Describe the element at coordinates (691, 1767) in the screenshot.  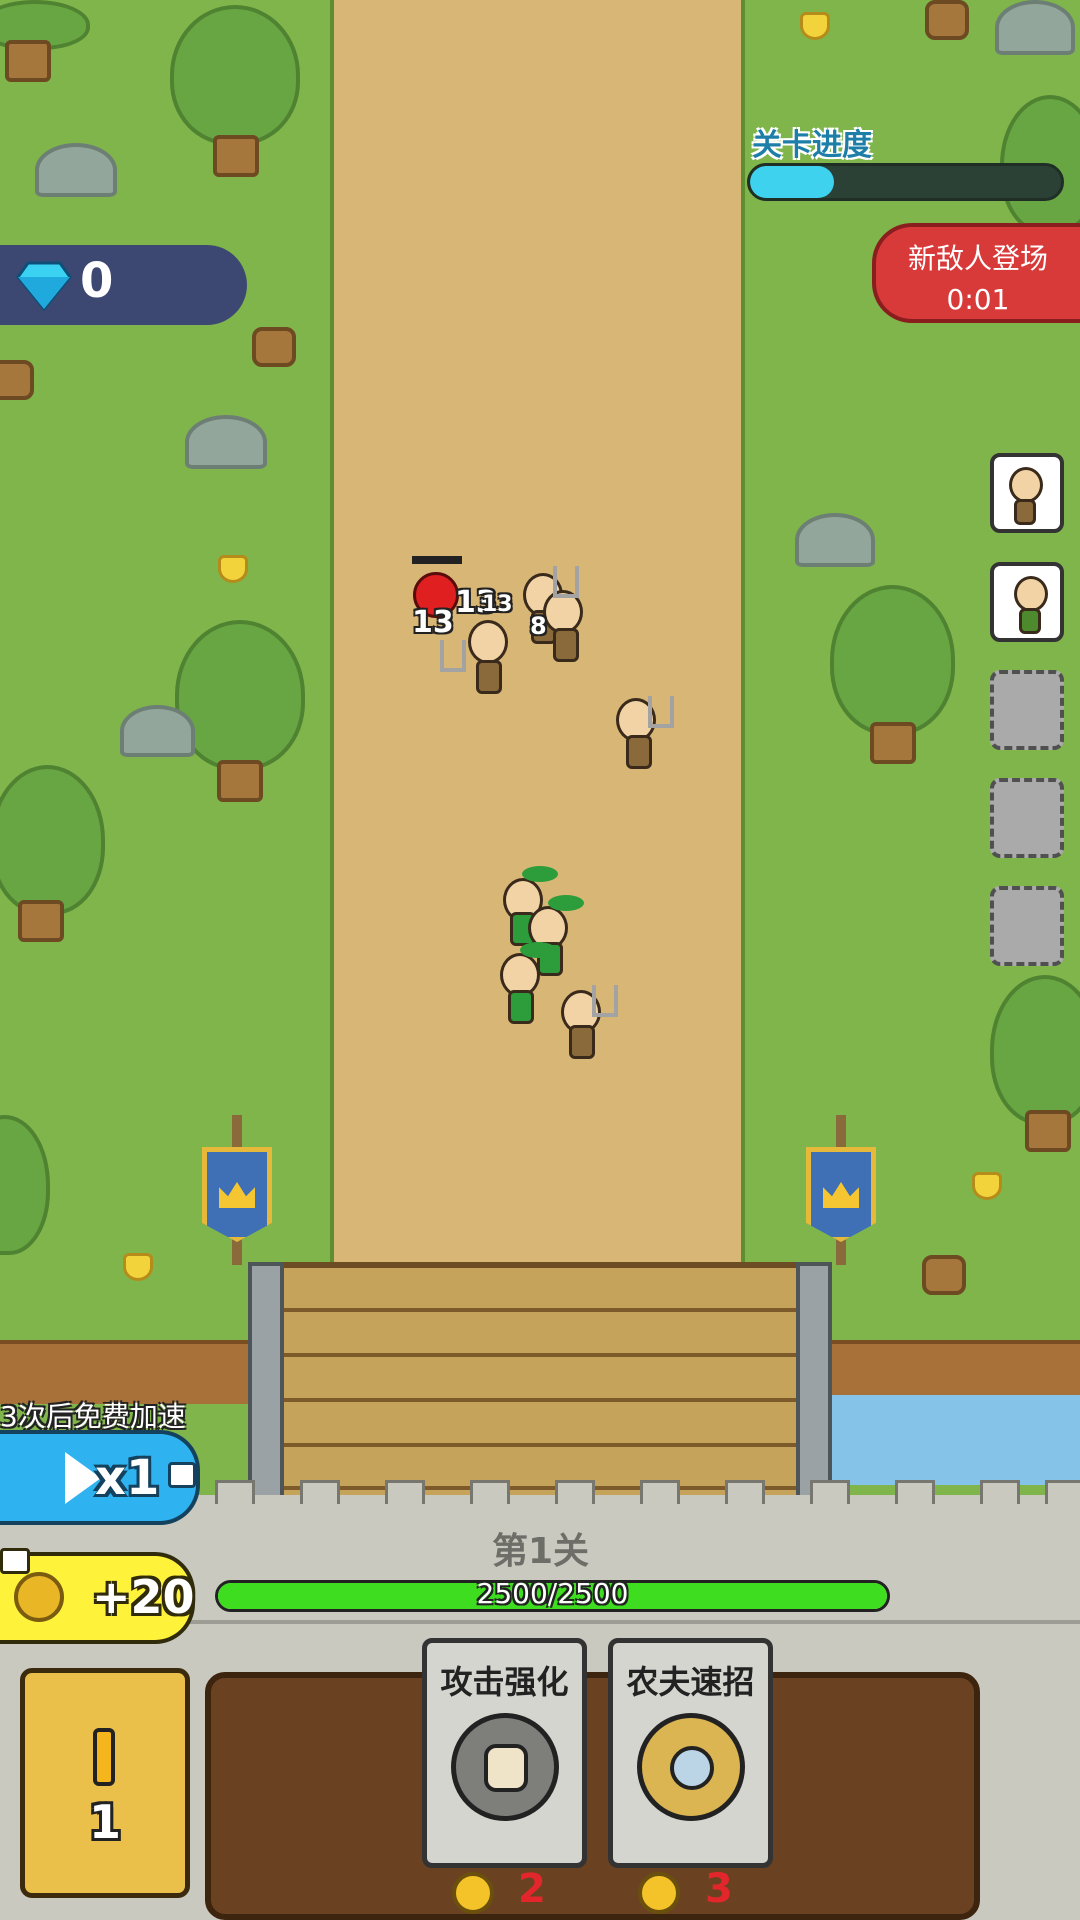
I see `stopwatch-icon` at that location.